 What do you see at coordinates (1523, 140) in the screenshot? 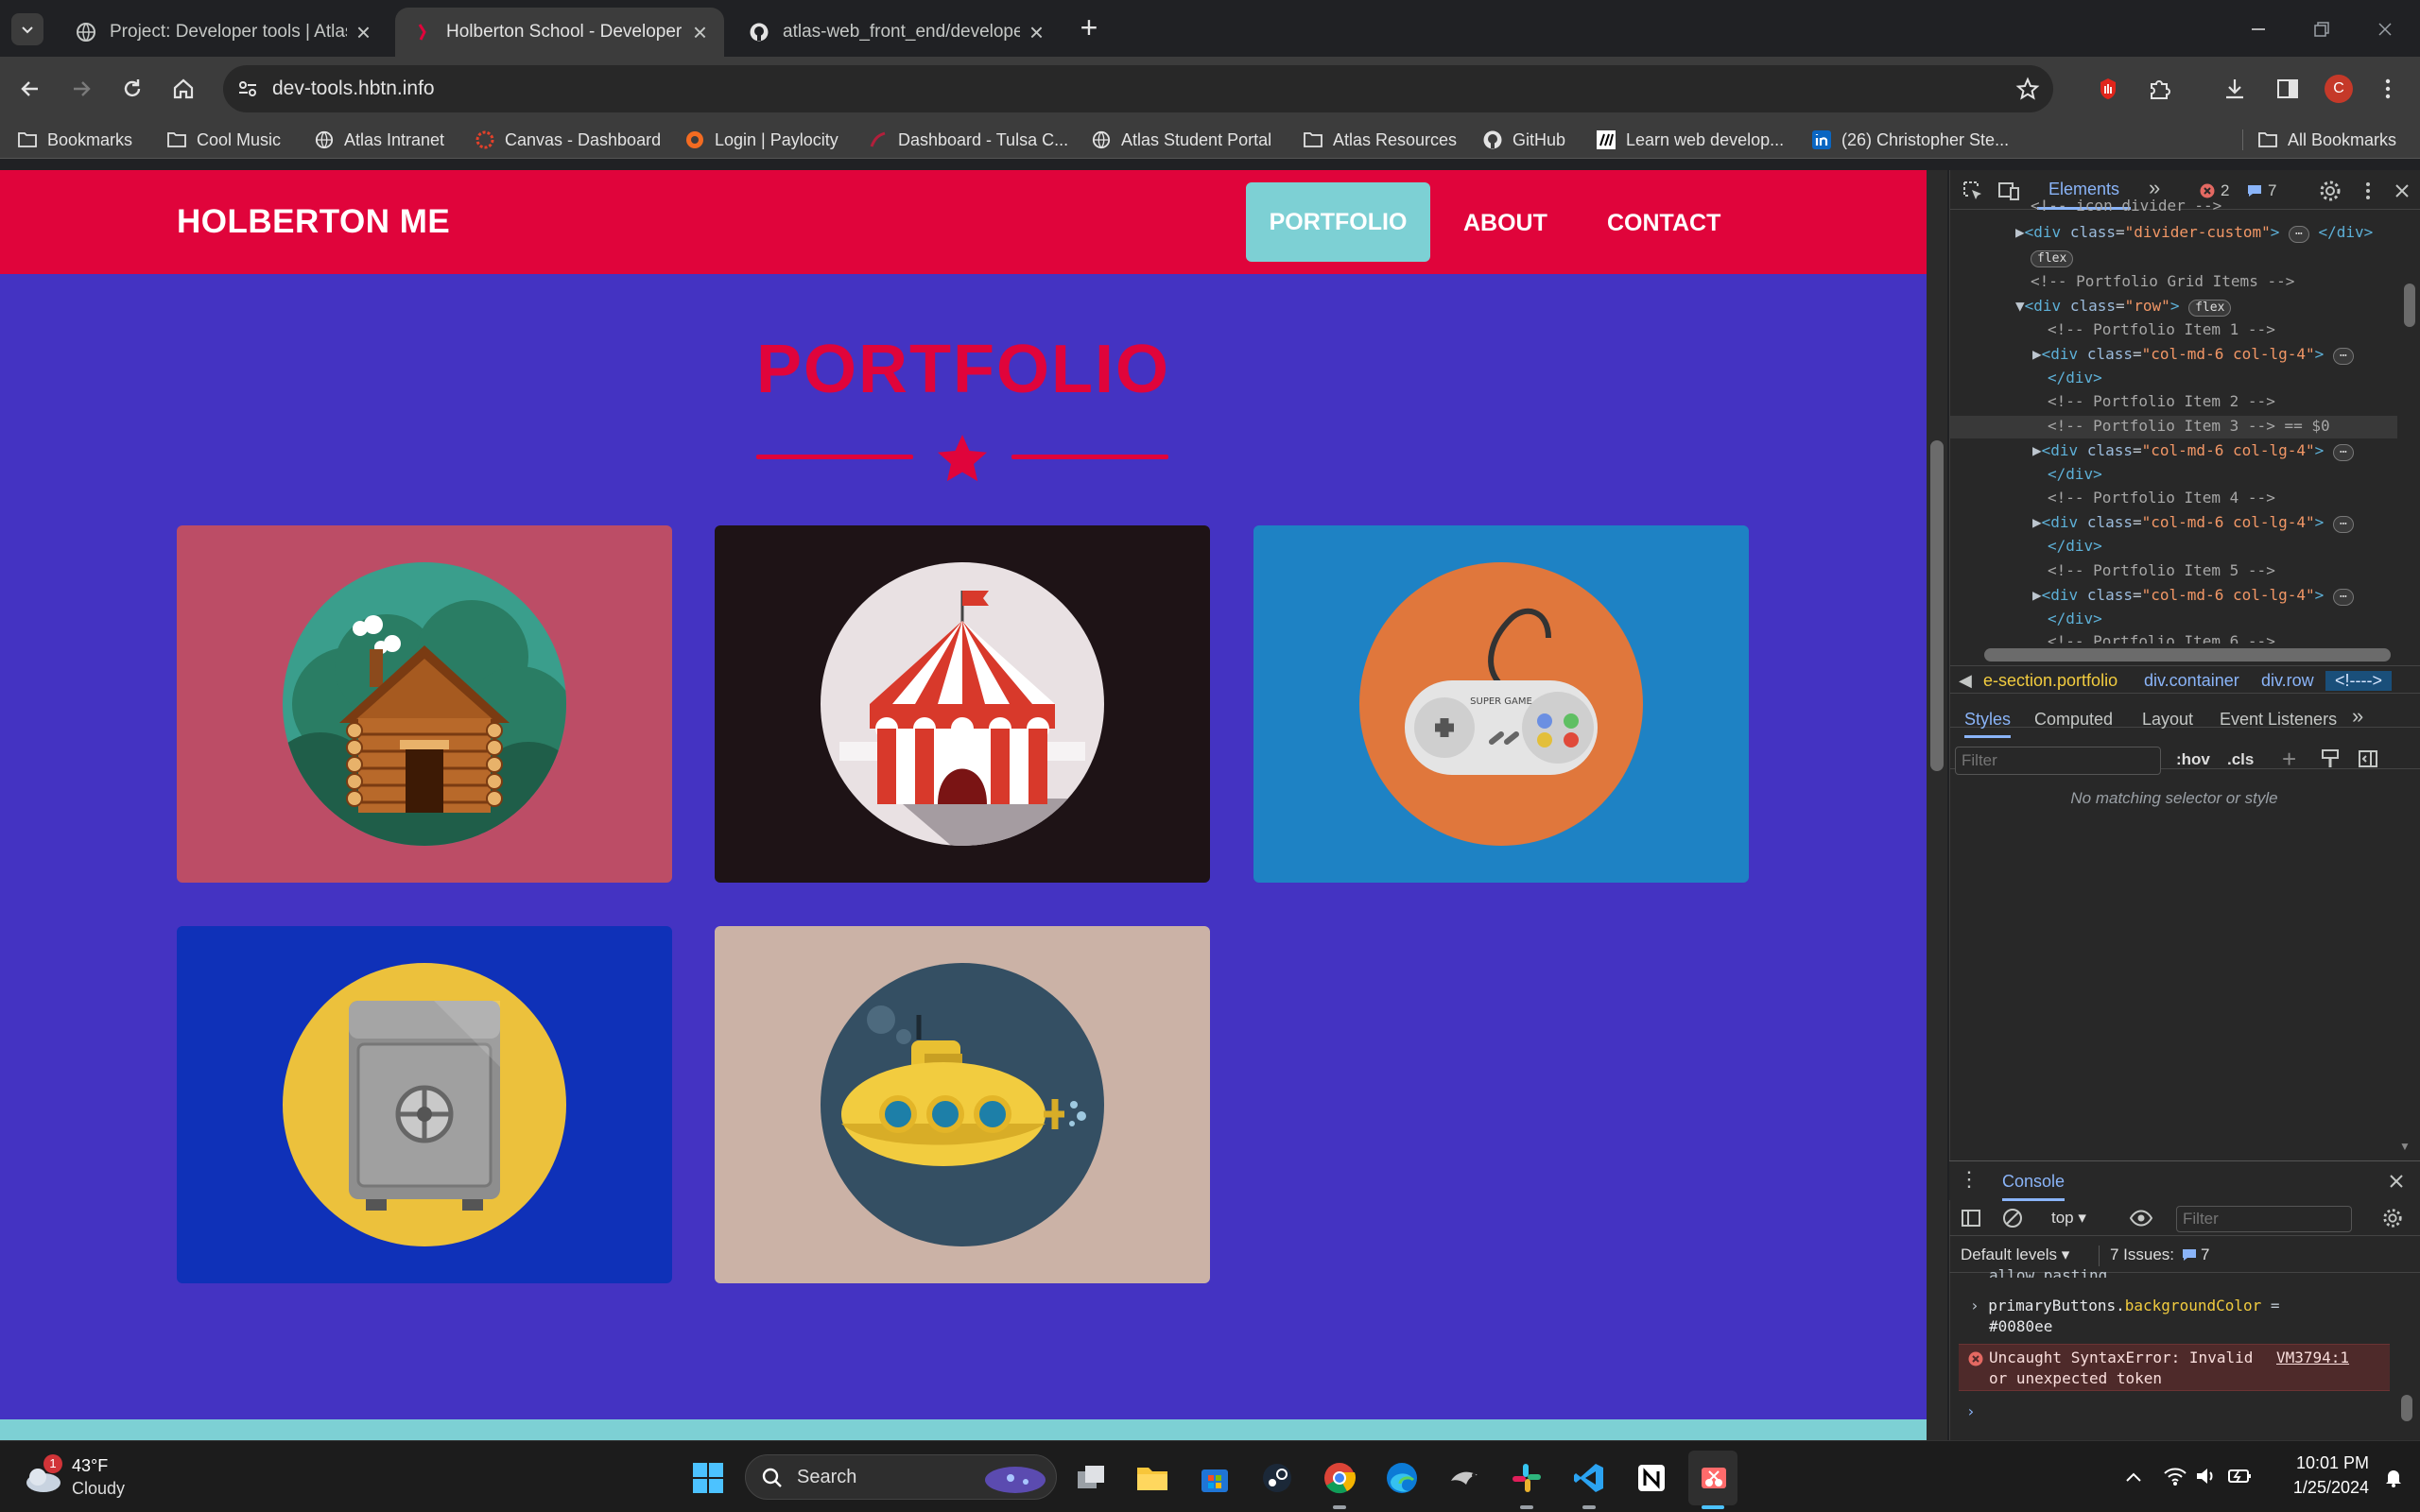
I see `bookmark-link: GitHub` at bounding box center [1523, 140].